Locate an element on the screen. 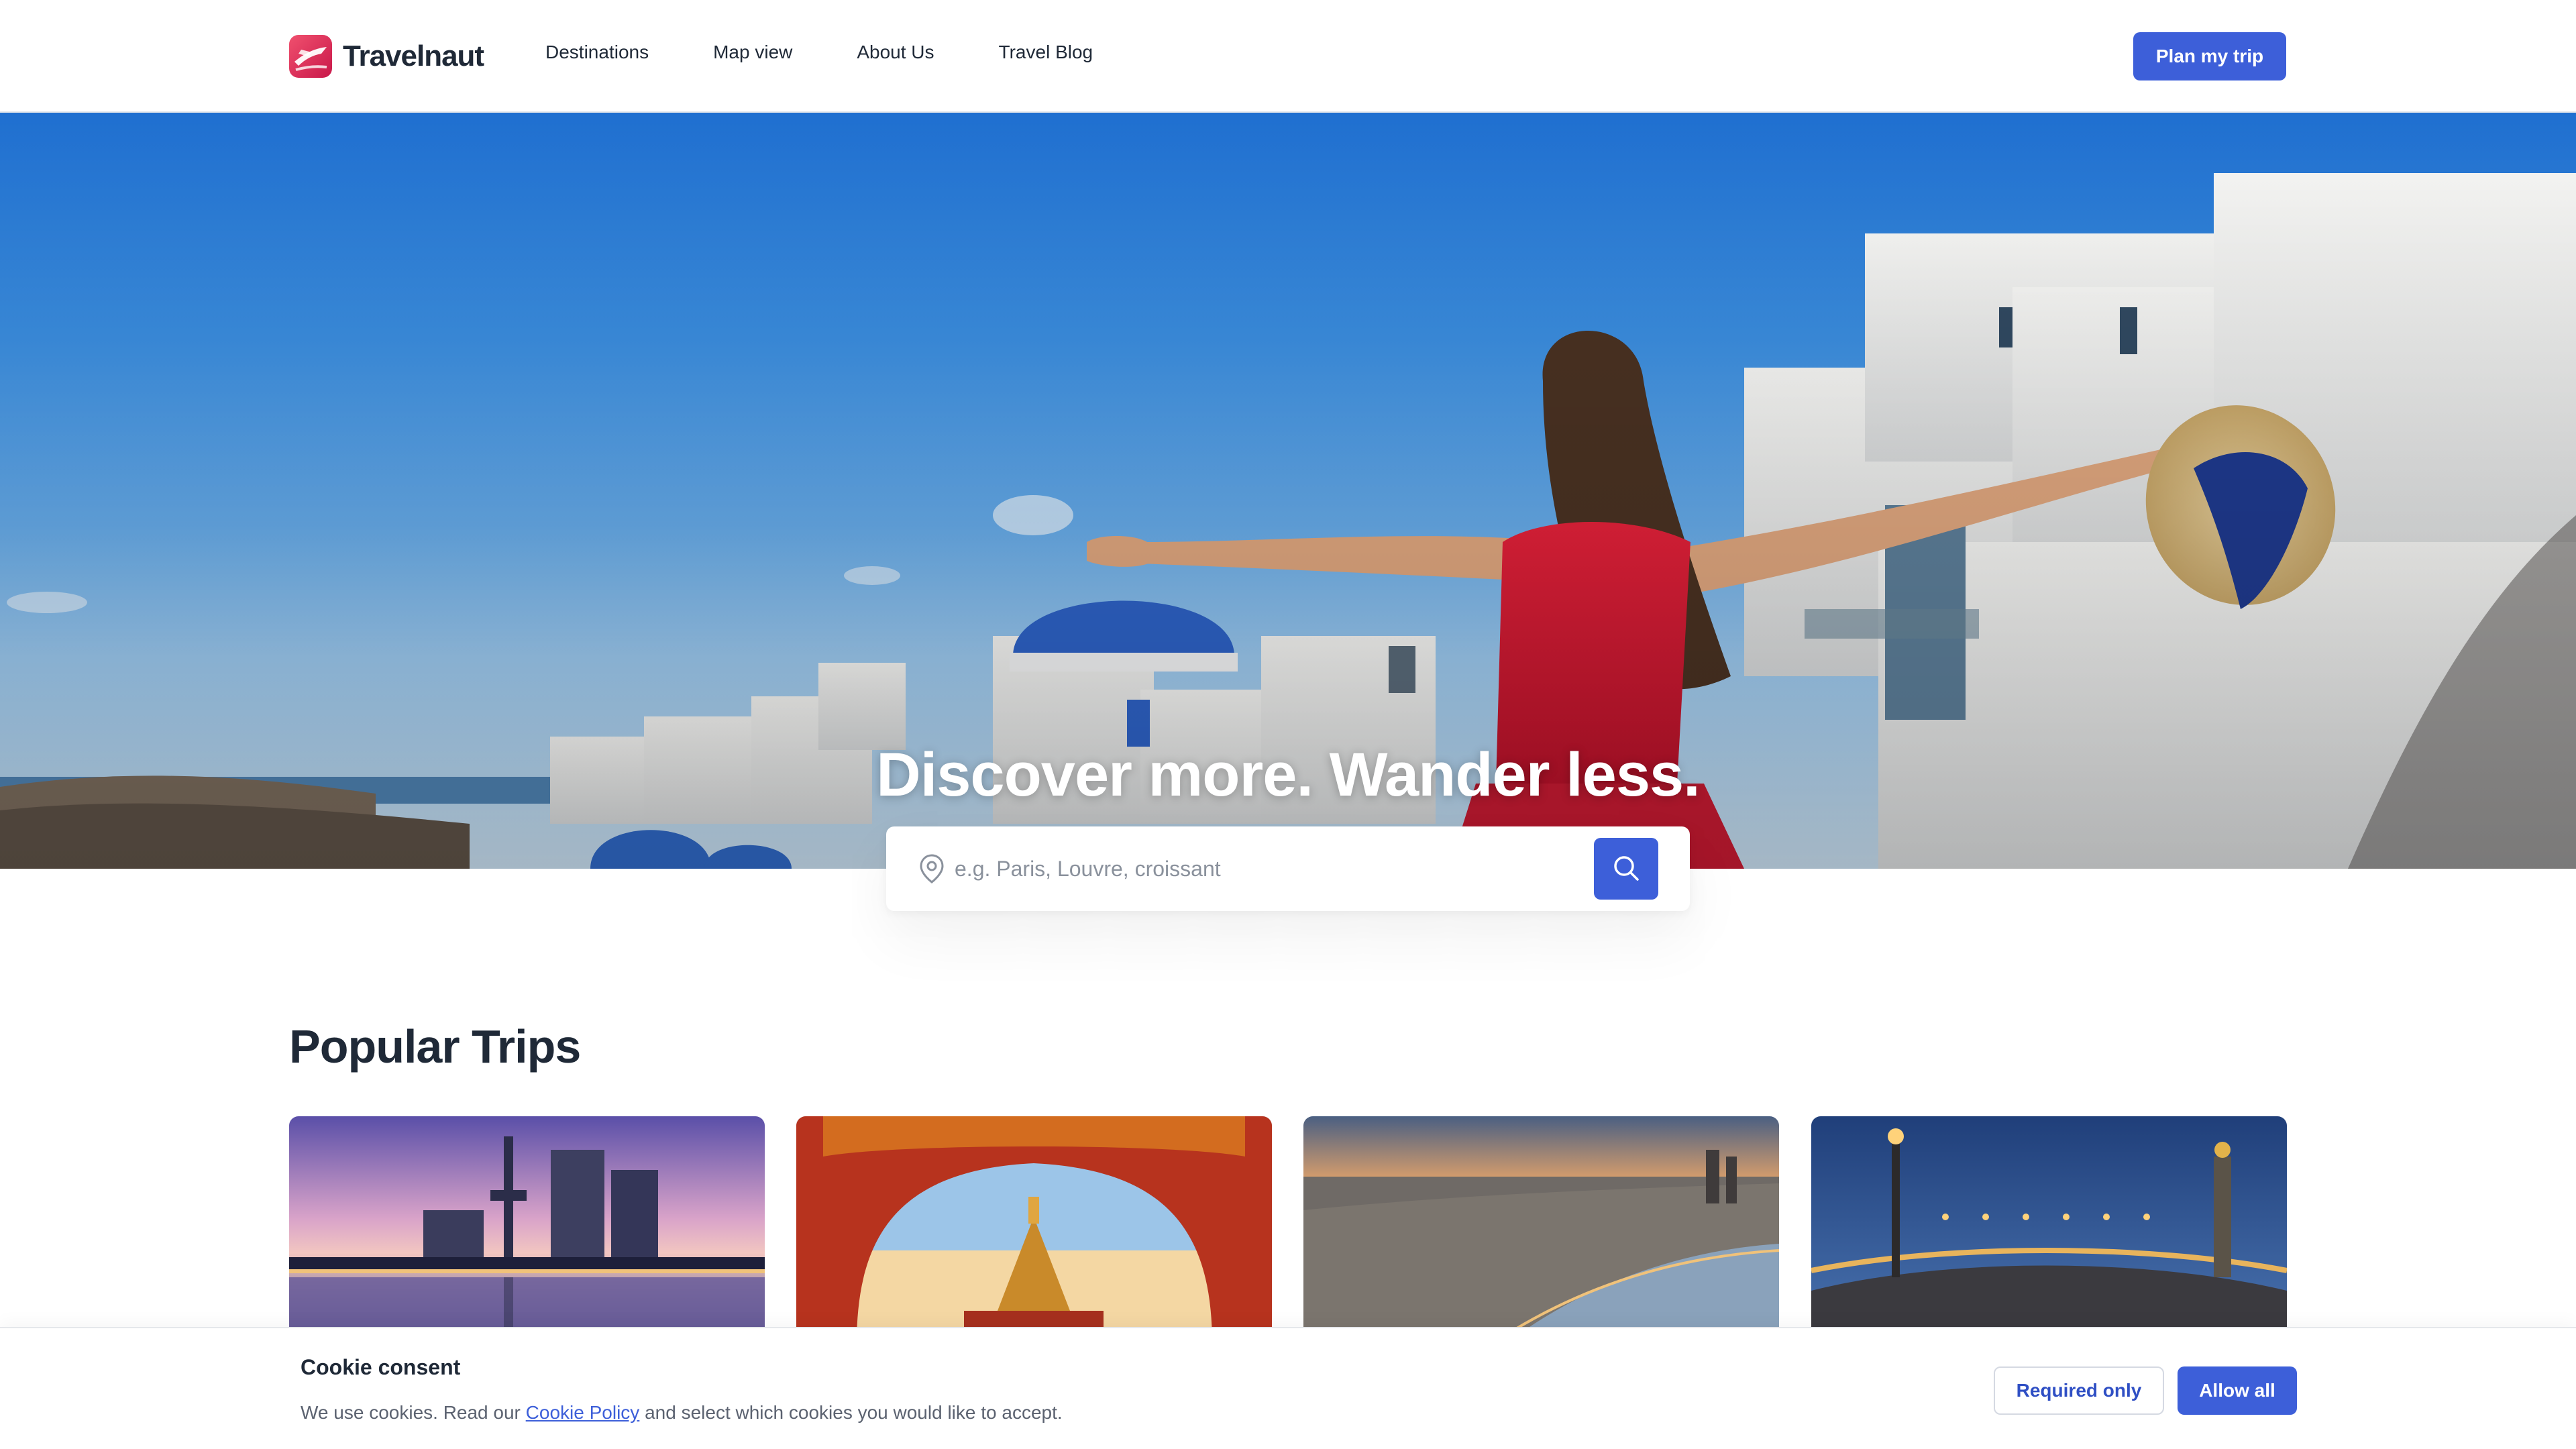  search-button is located at coordinates (1626, 869).